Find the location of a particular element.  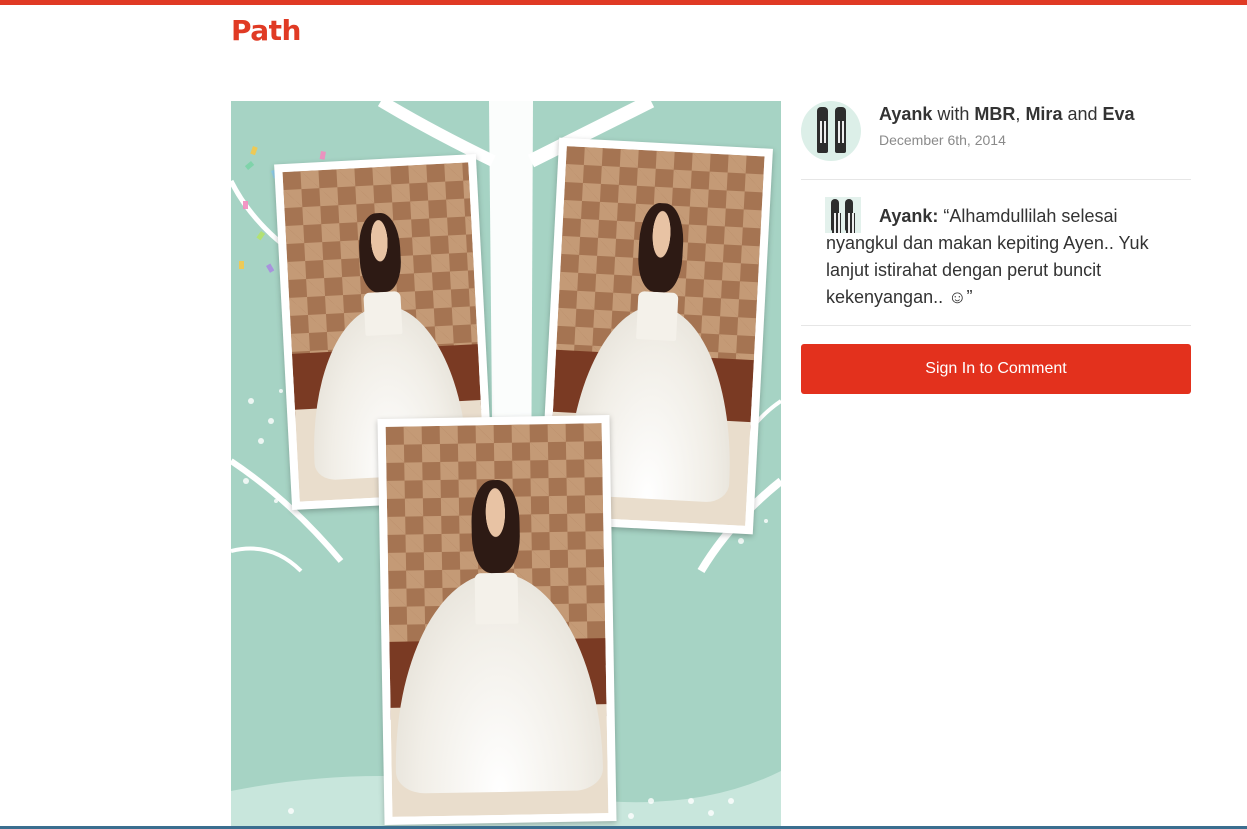

with-word: with is located at coordinates (953, 114).